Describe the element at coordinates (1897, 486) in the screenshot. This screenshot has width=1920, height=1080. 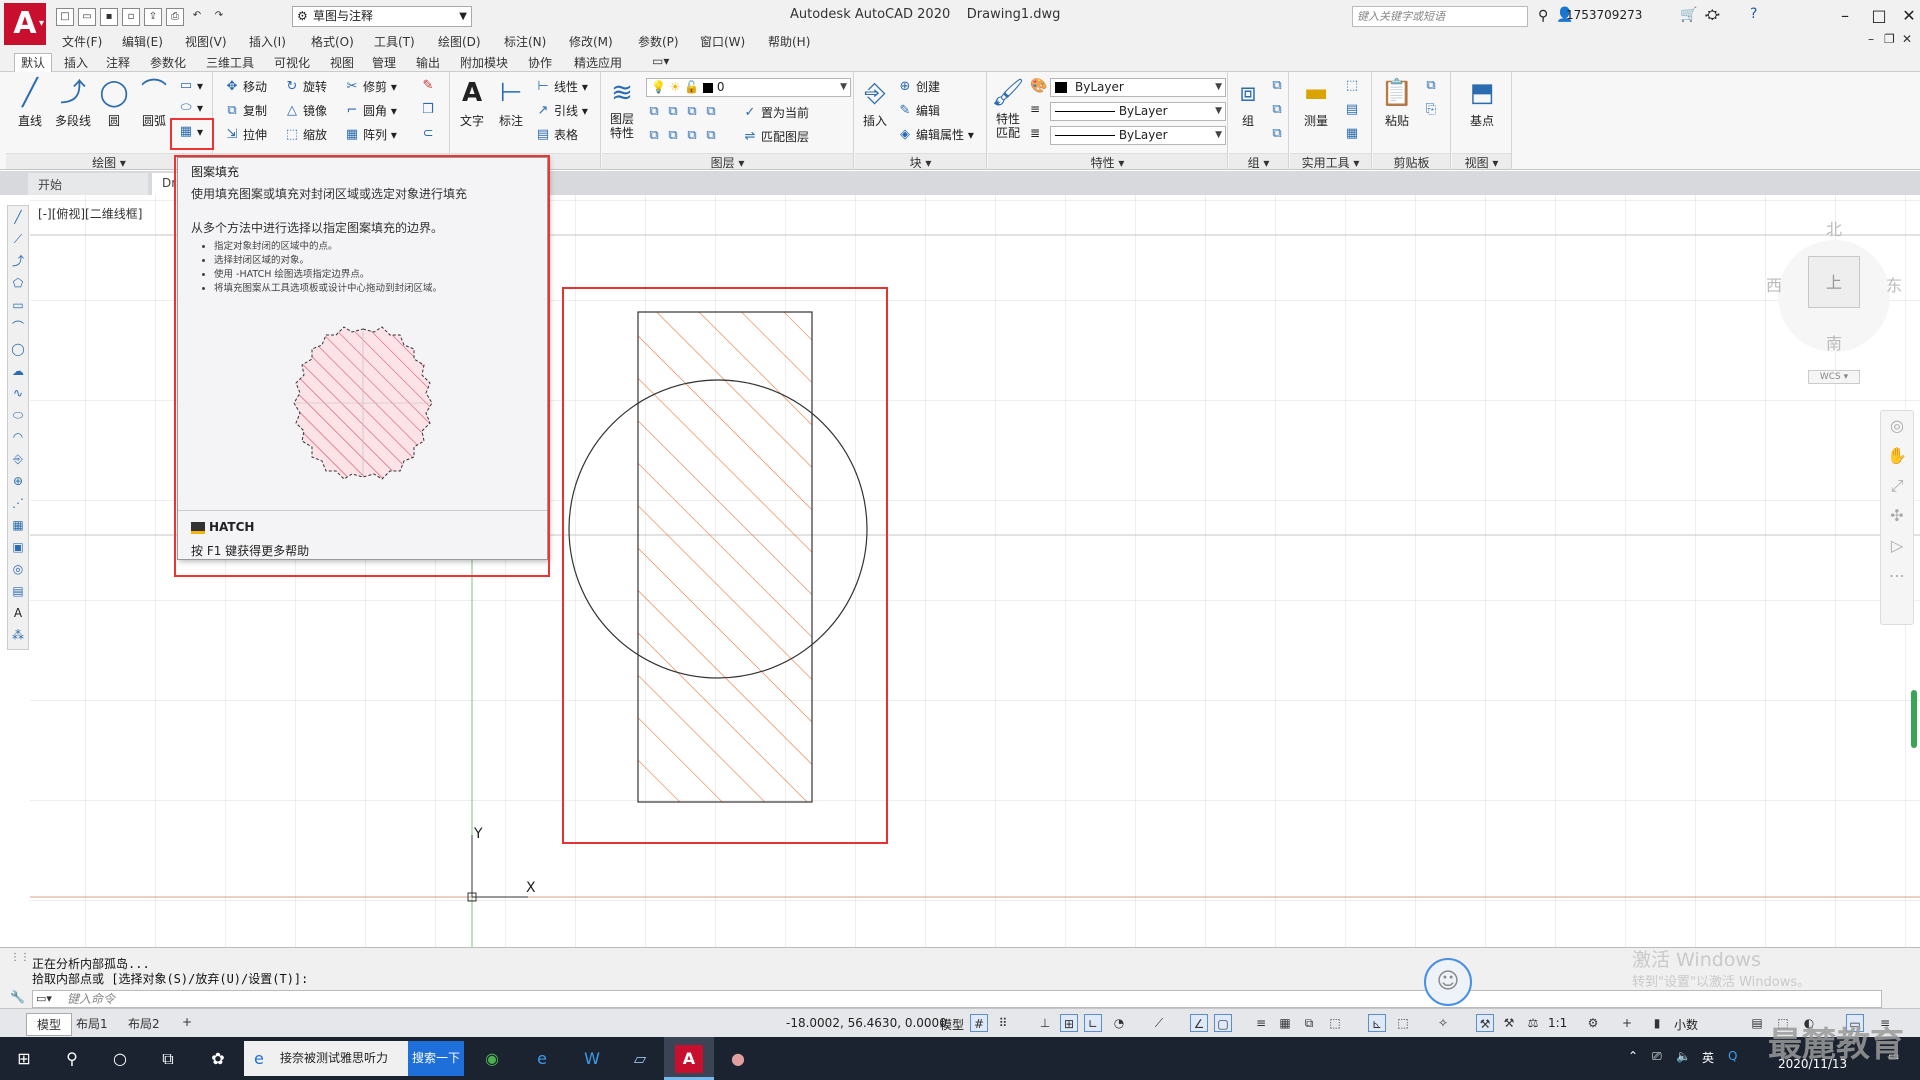
I see `zoom-extents-icon: ⤢` at that location.